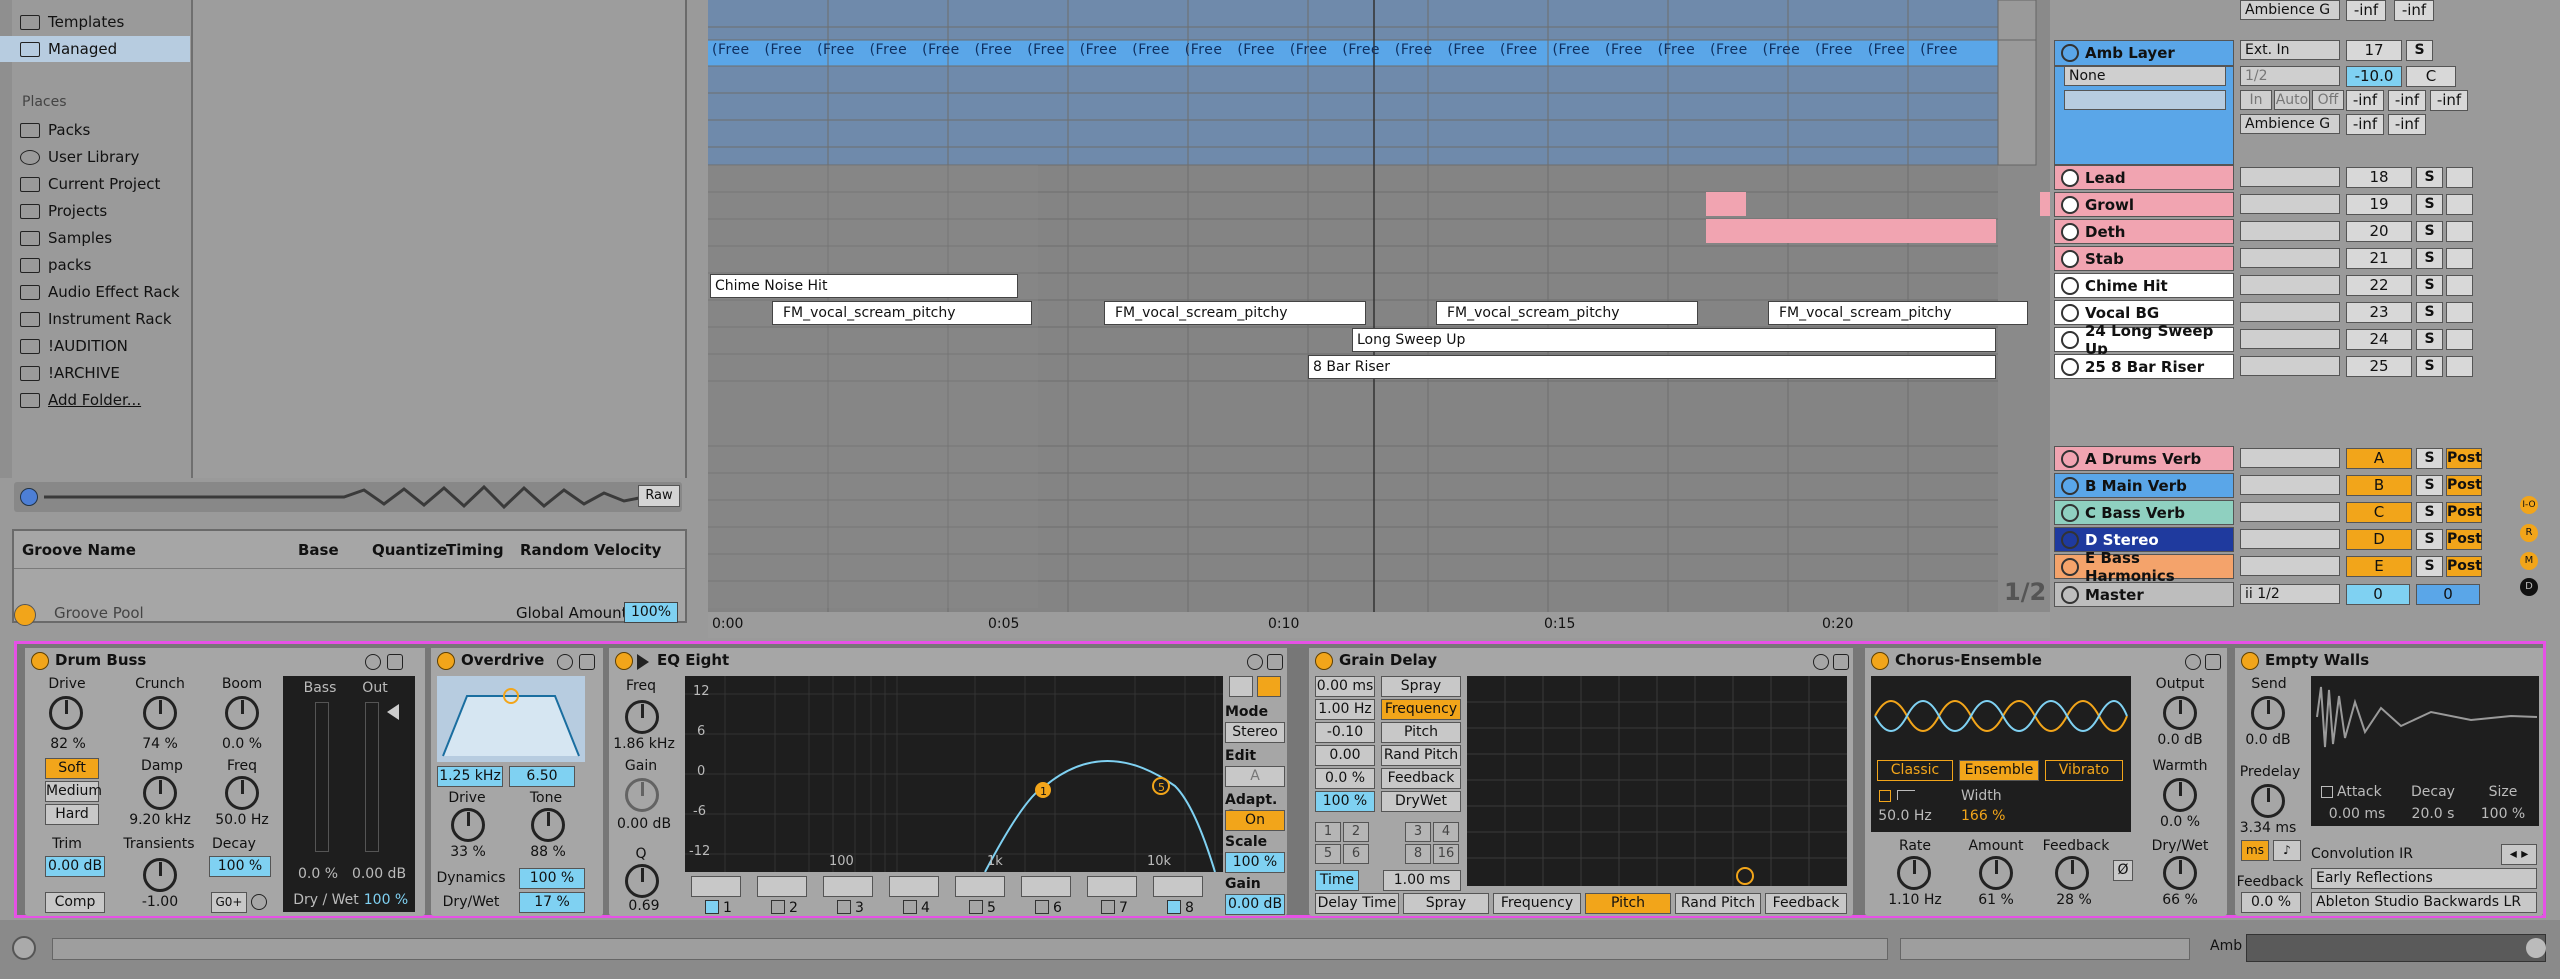 The image size is (2560, 979). Describe the element at coordinates (2379, 339) in the screenshot. I see `track-number: 24` at that location.